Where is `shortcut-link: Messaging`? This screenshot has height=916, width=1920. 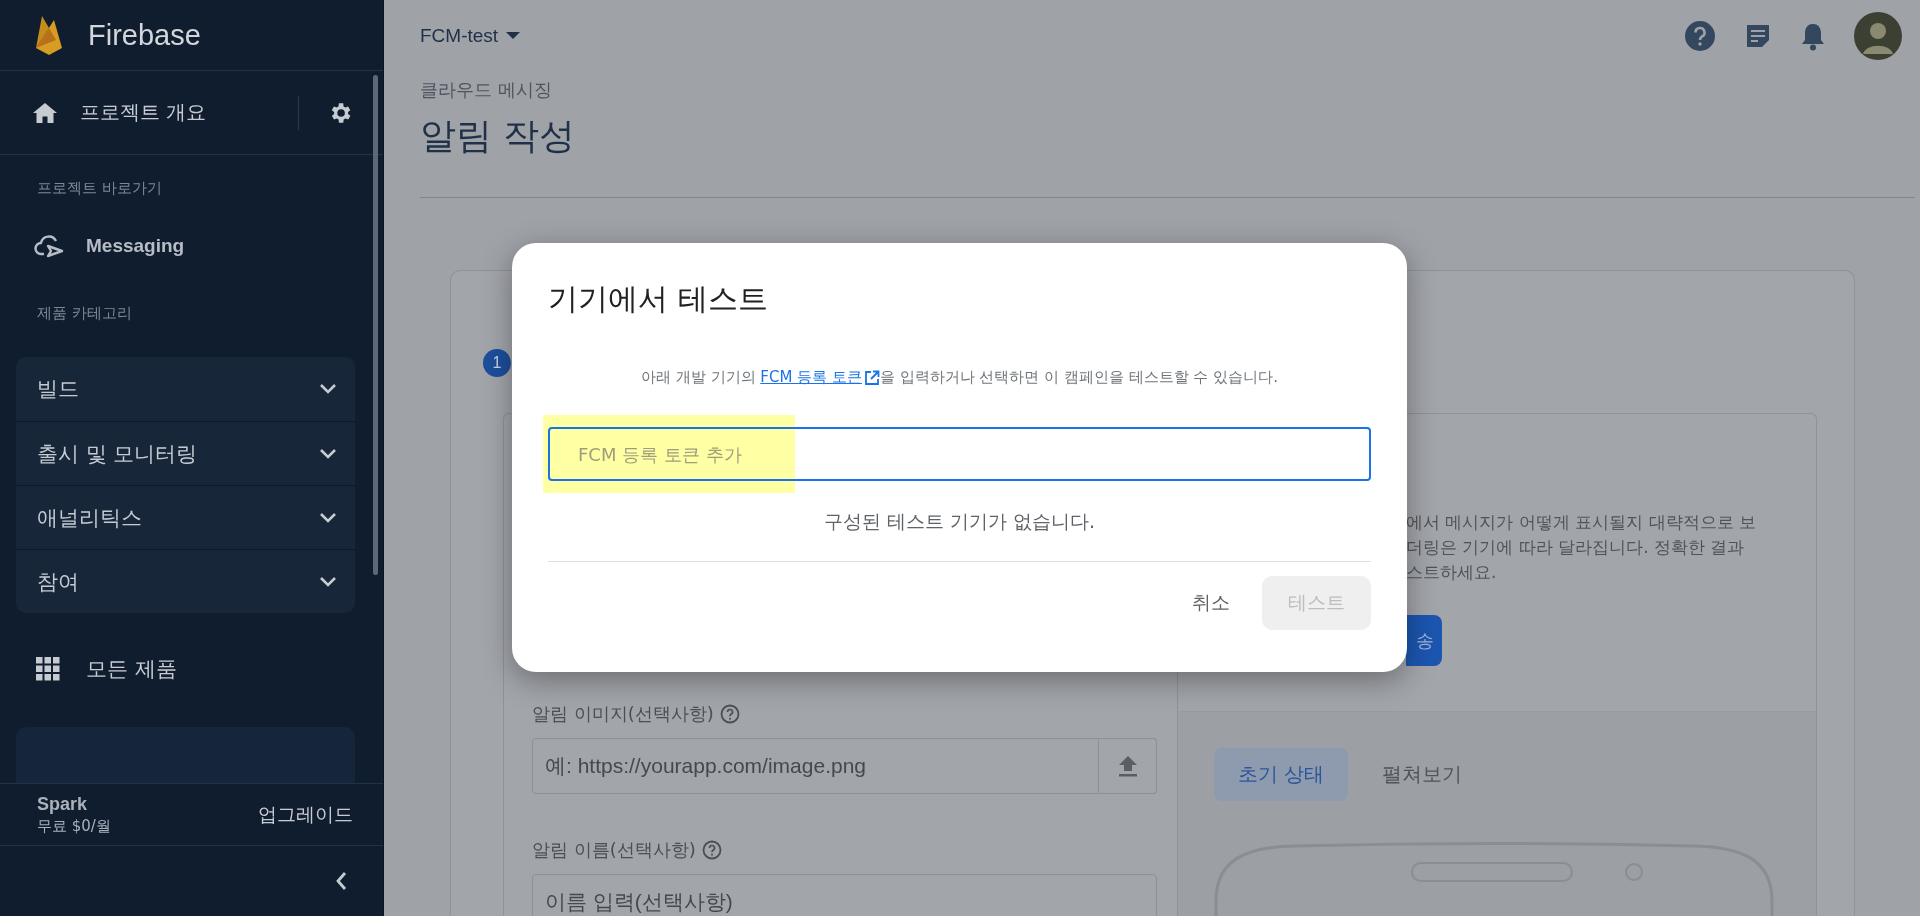
shortcut-link: Messaging is located at coordinates (191, 239).